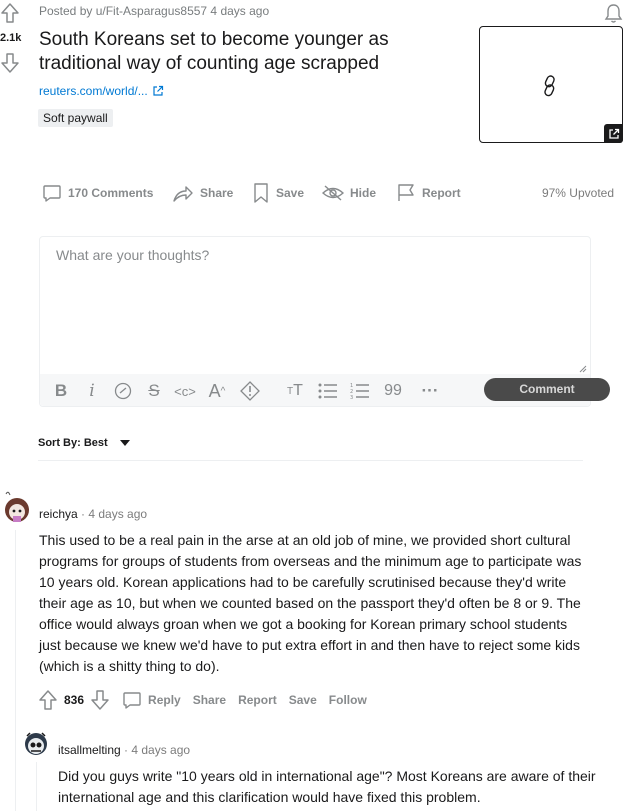  I want to click on sort-label: Sort By: Best, so click(73, 443).